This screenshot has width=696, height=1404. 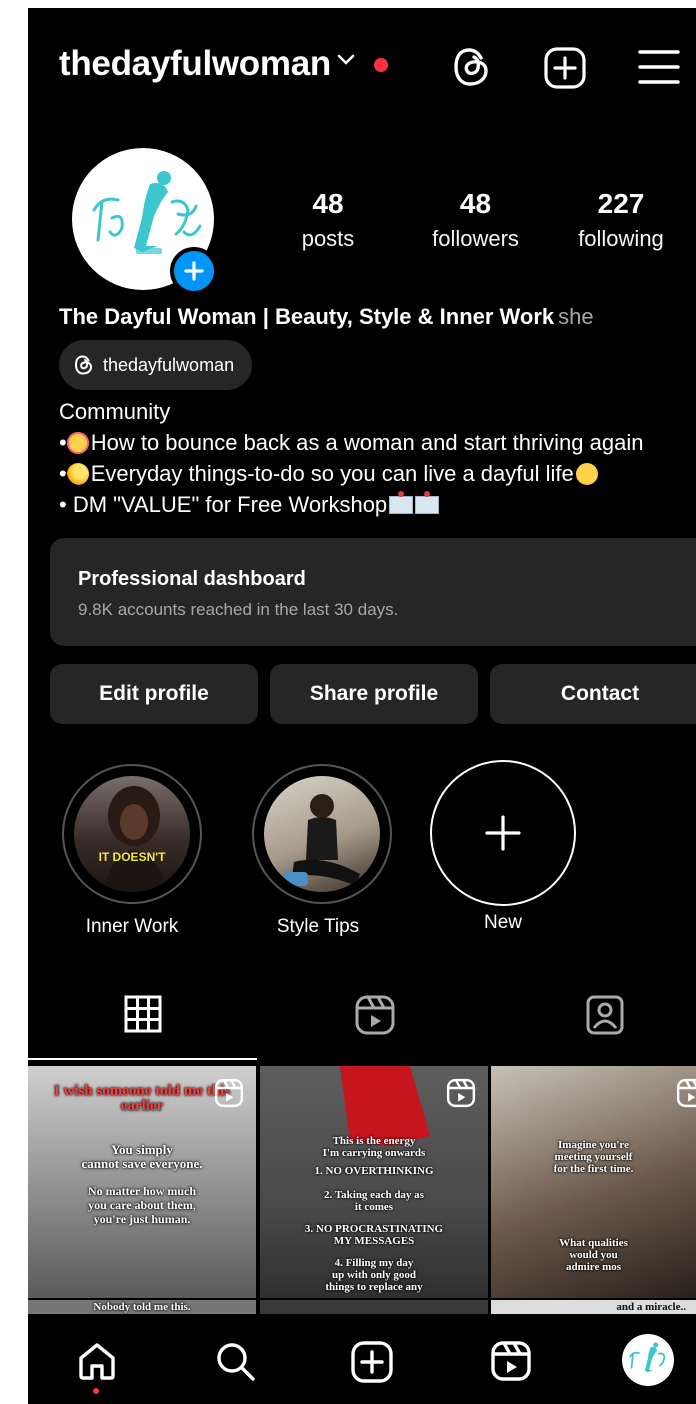 I want to click on bio-line-text: DM "VALUE" for Free Workshop, so click(x=230, y=504).